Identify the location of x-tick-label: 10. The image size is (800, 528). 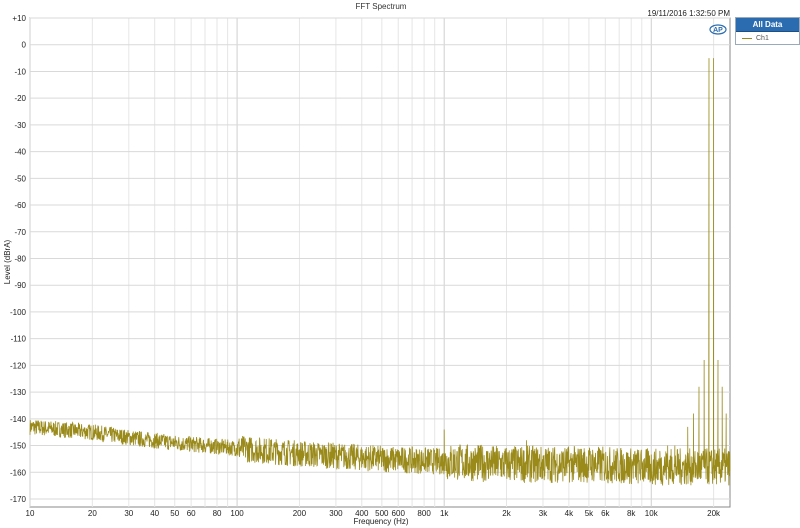
(30, 513).